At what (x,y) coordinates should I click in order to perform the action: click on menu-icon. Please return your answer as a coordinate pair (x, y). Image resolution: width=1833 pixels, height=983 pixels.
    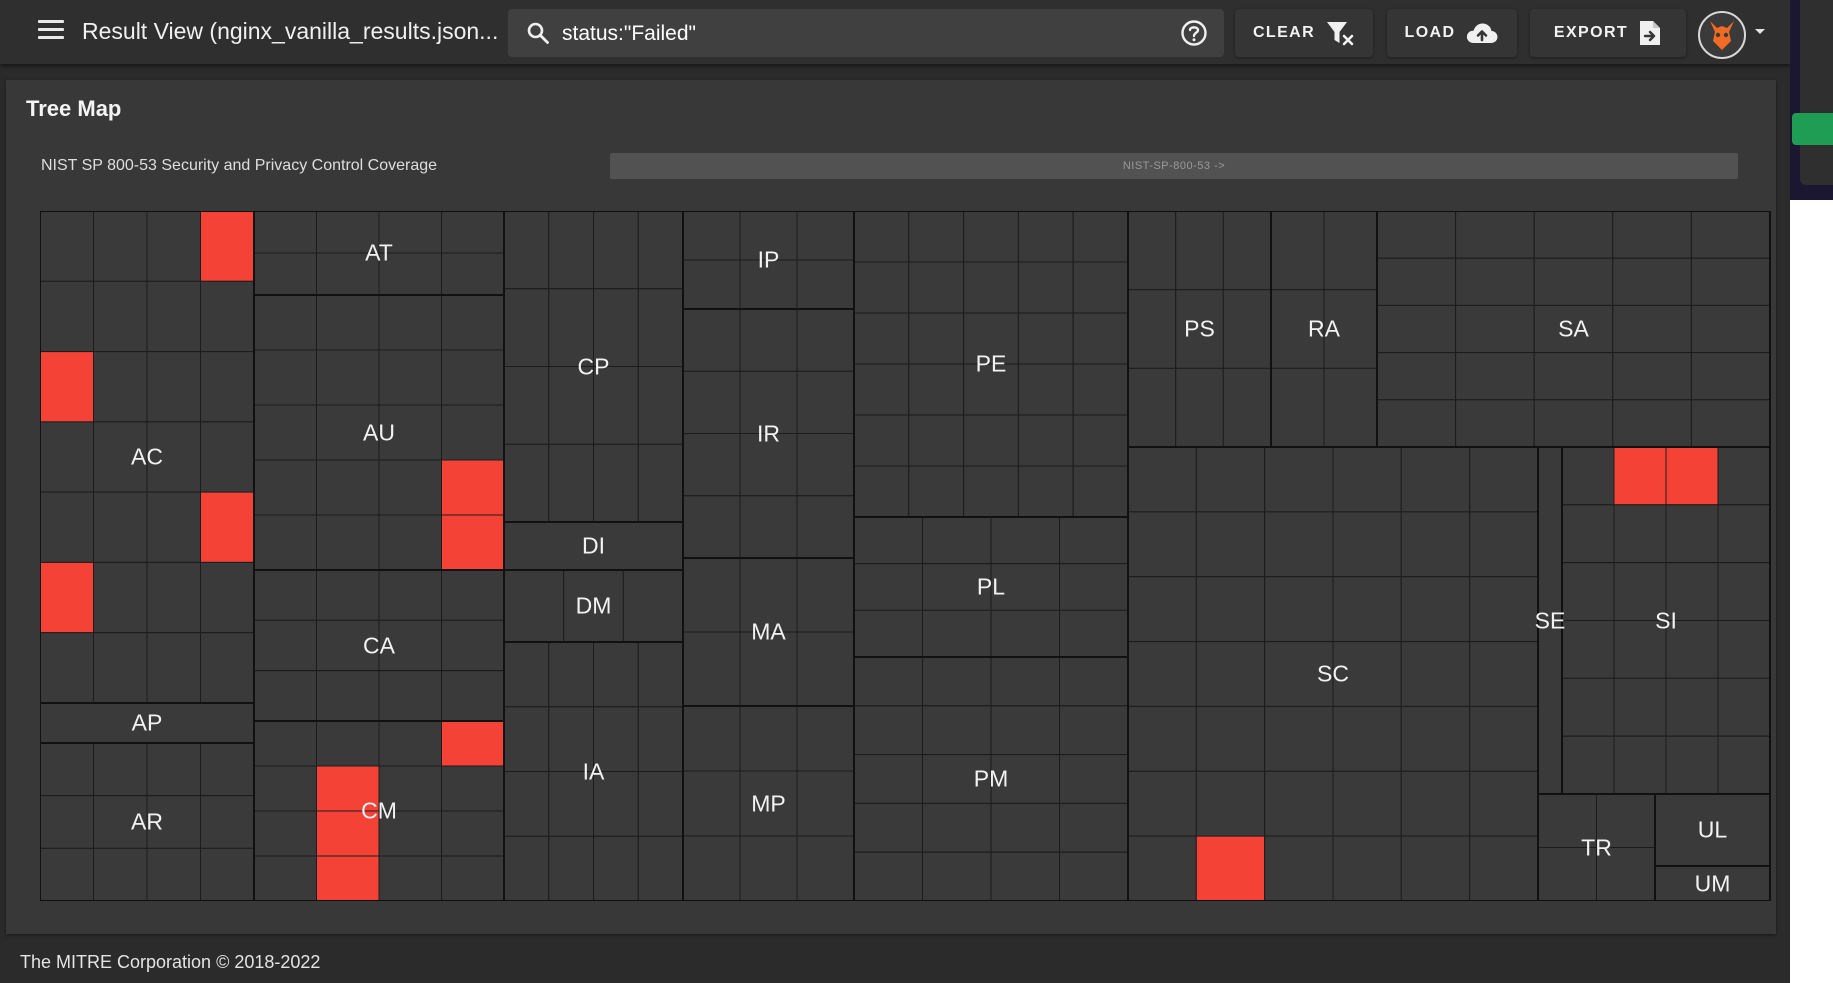
    Looking at the image, I should click on (51, 31).